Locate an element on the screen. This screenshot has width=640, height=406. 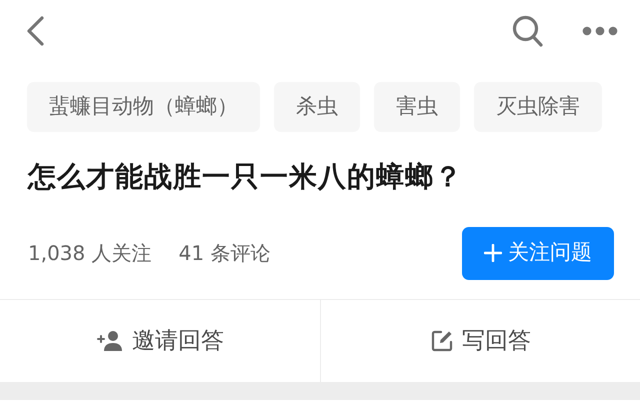
topic-tag: 杀虫 is located at coordinates (317, 107).